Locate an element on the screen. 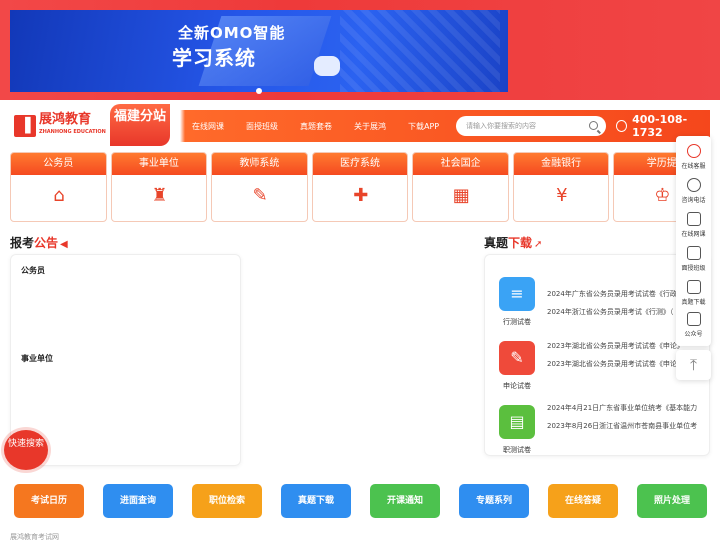  notice-group-institution: 事业单位 is located at coordinates (37, 358).